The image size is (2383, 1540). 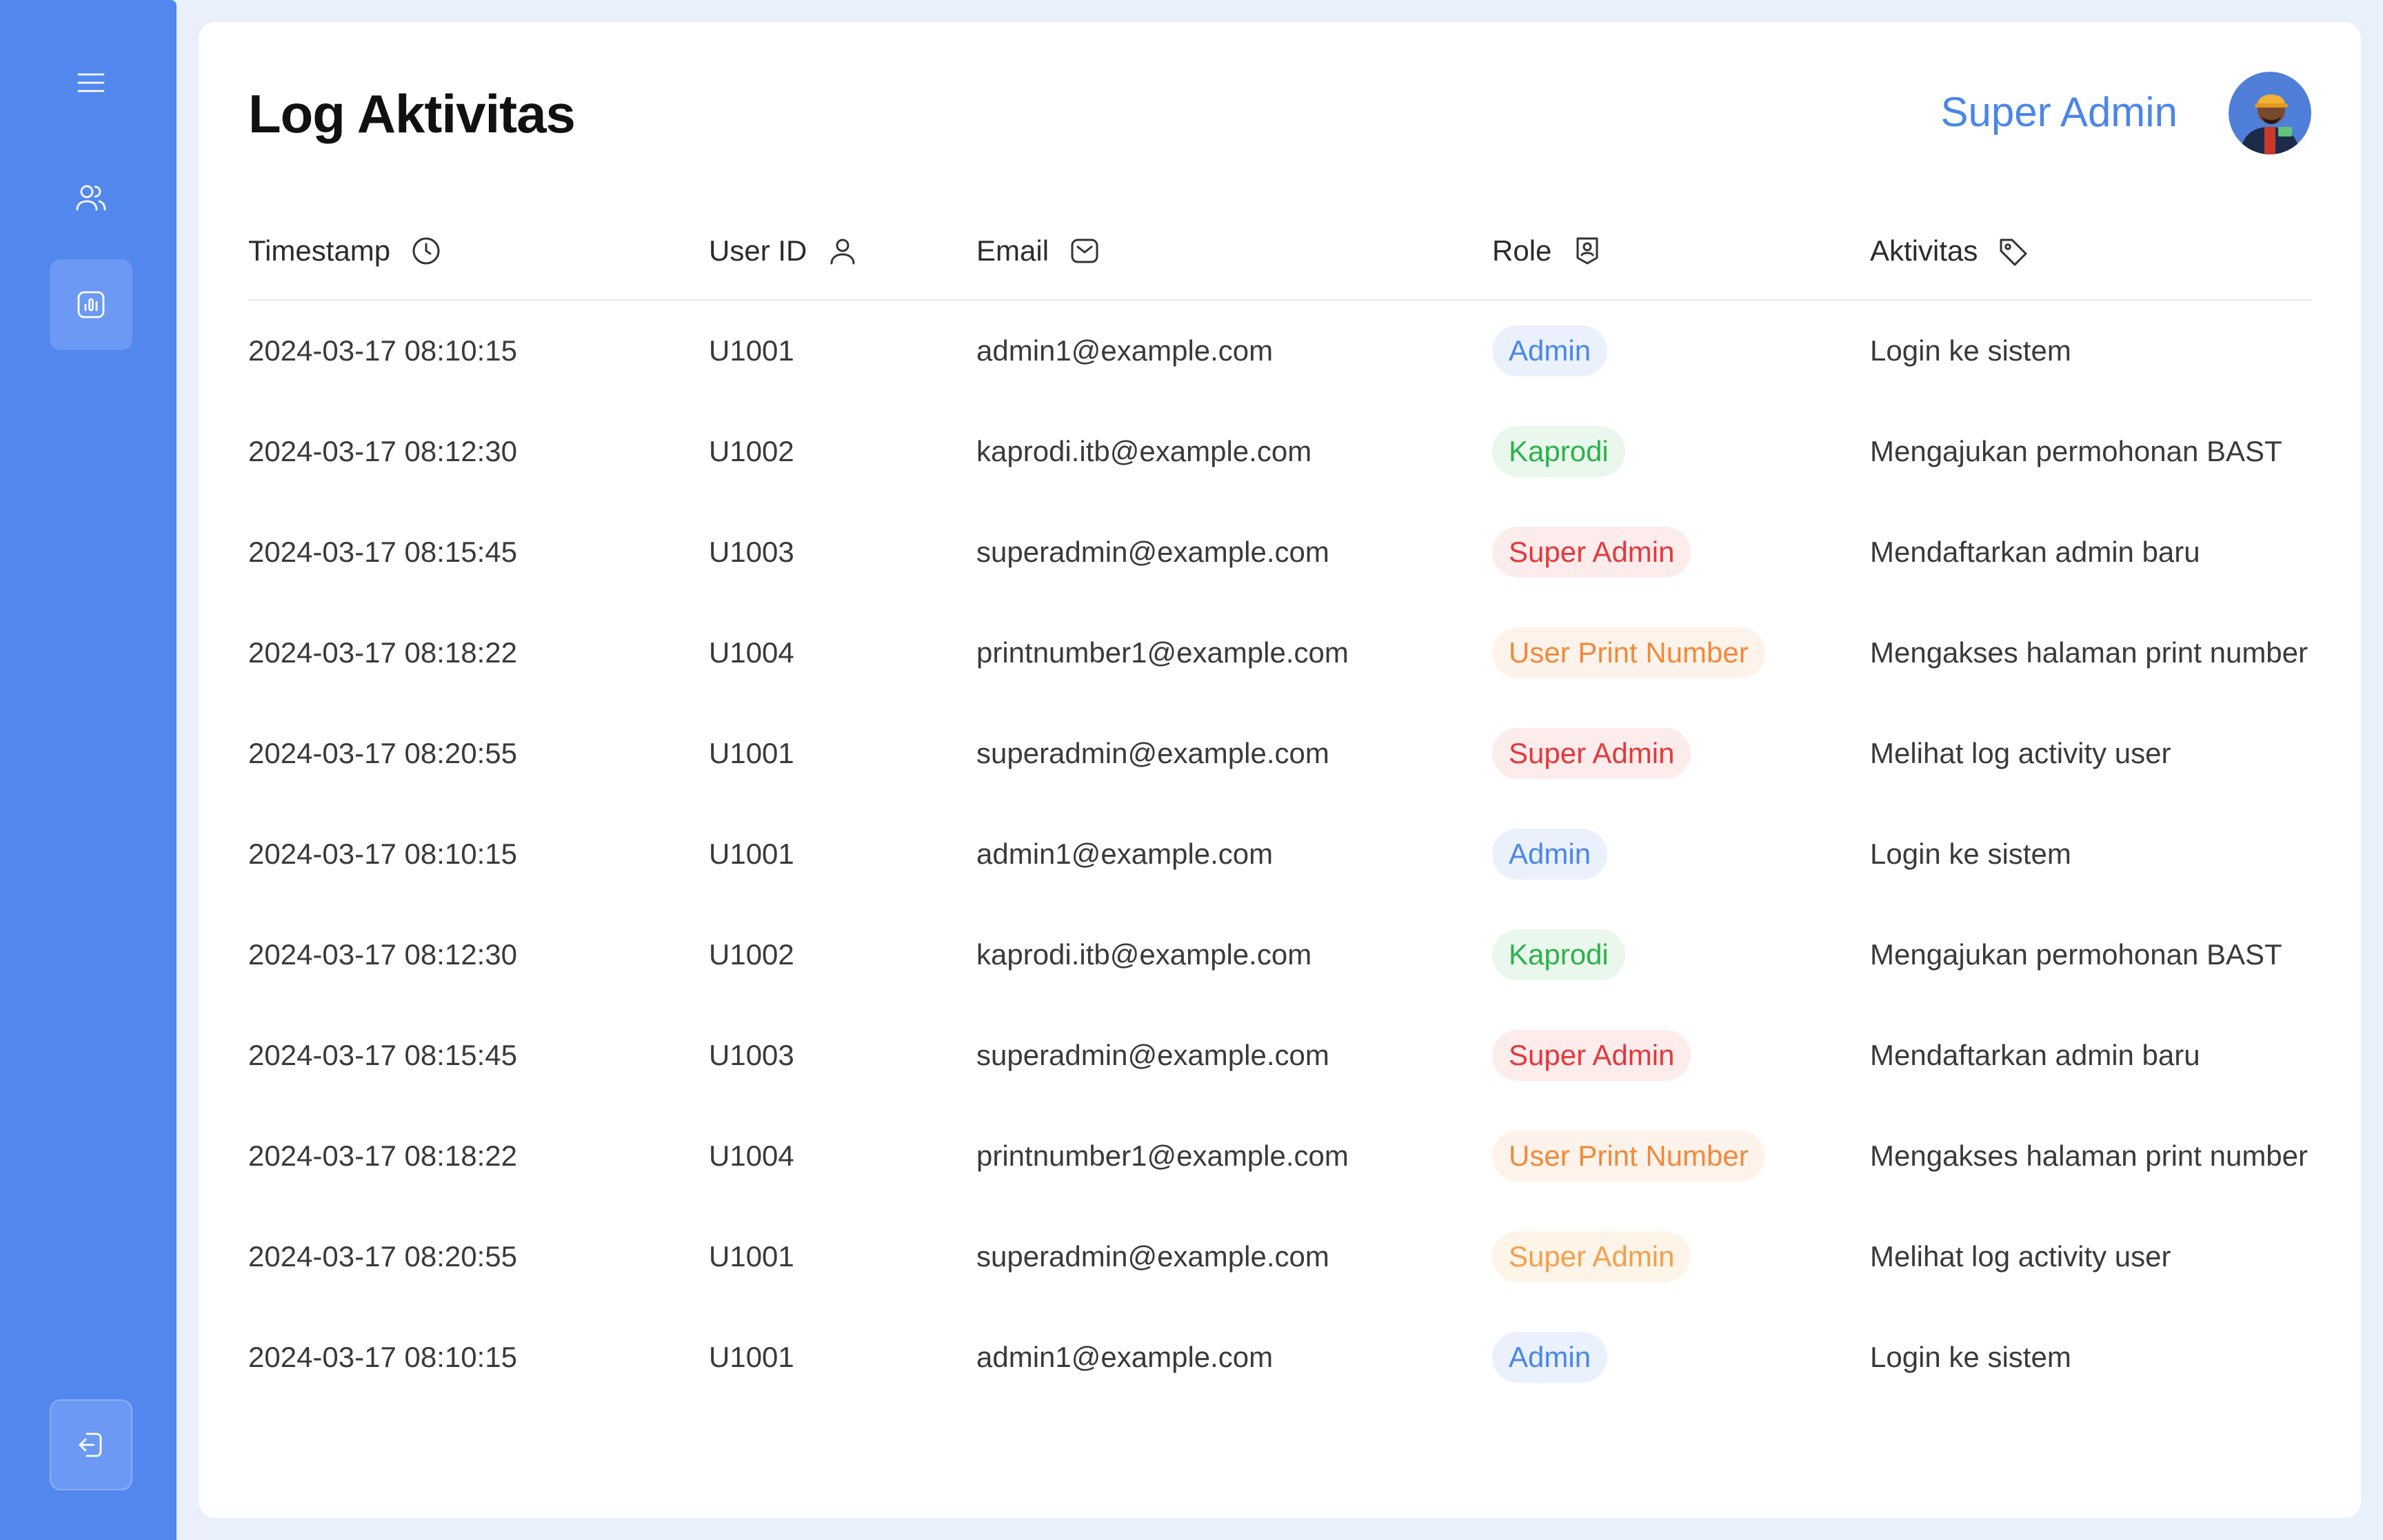 I want to click on user-name: Super Admin, so click(x=2059, y=112).